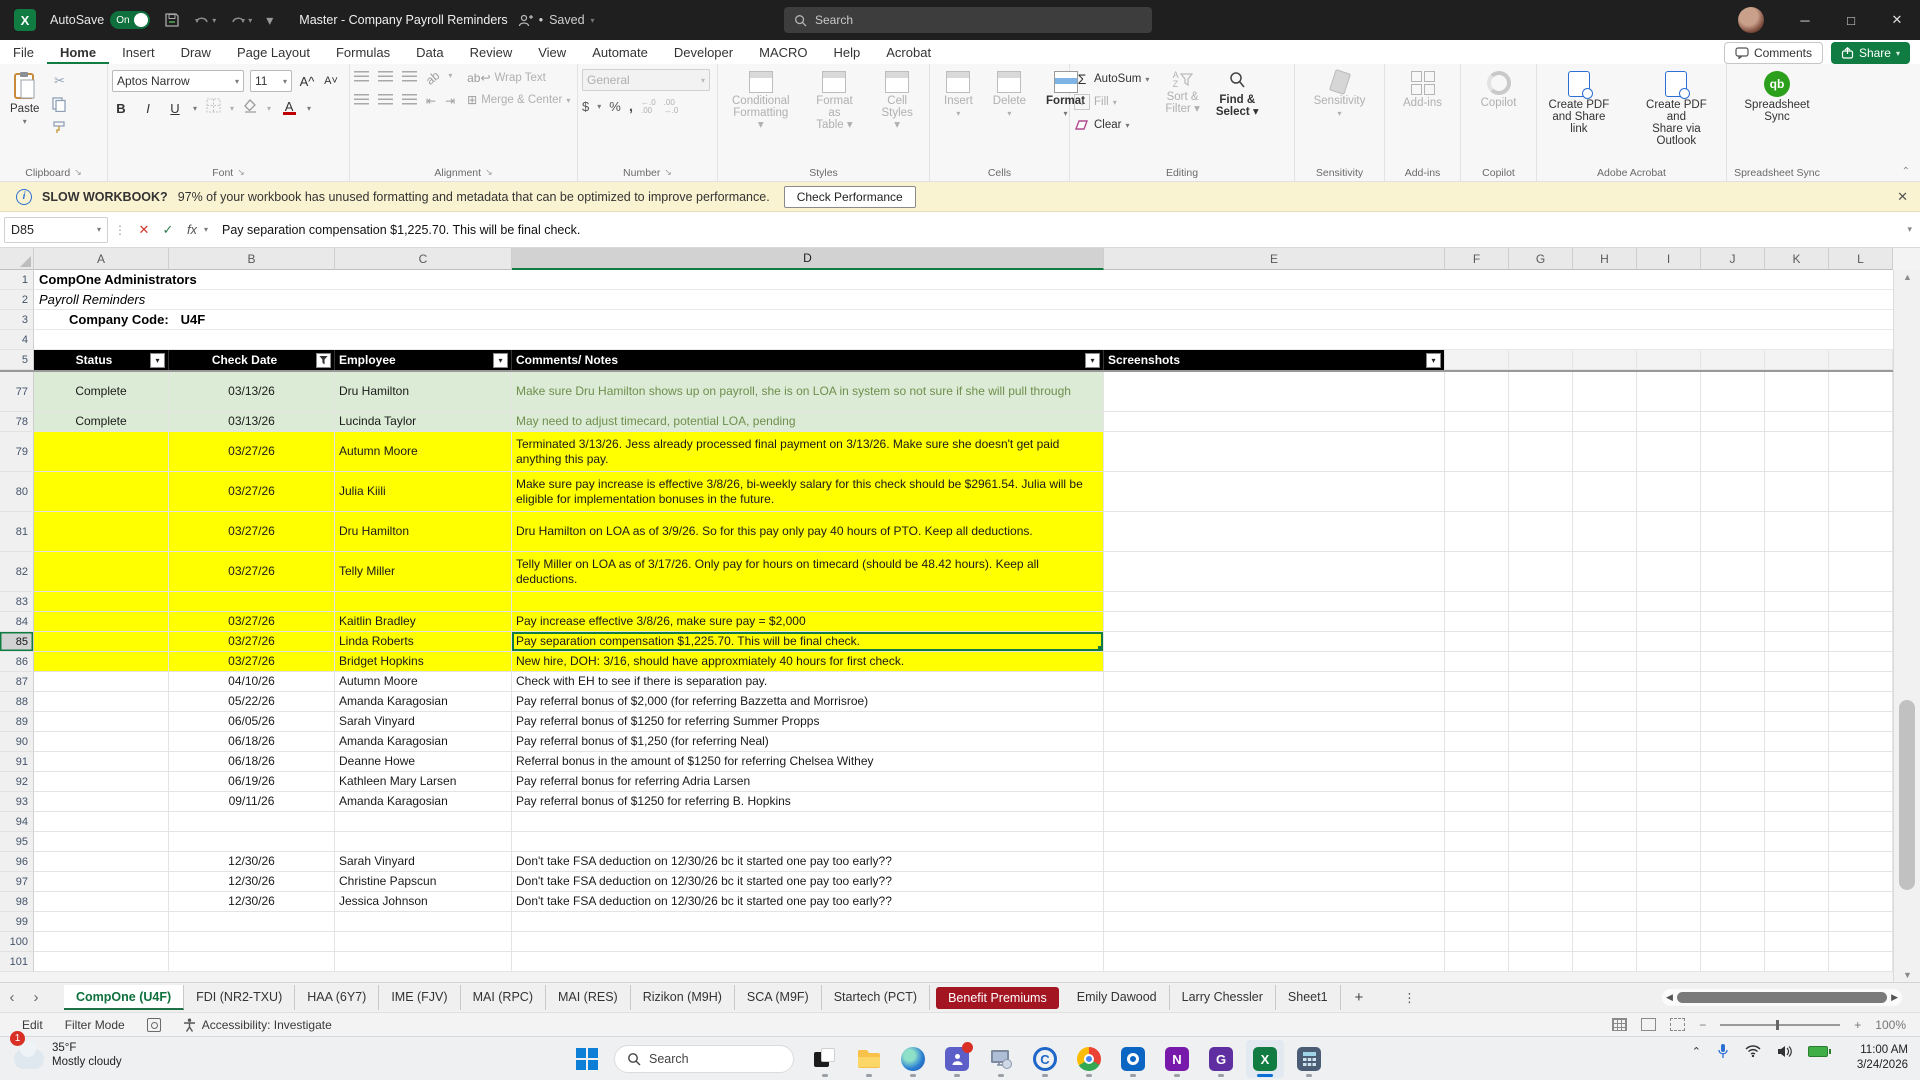 This screenshot has height=1080, width=1920. Describe the element at coordinates (252, 422) in the screenshot. I see `check-date-cell: 03/13/26` at that location.